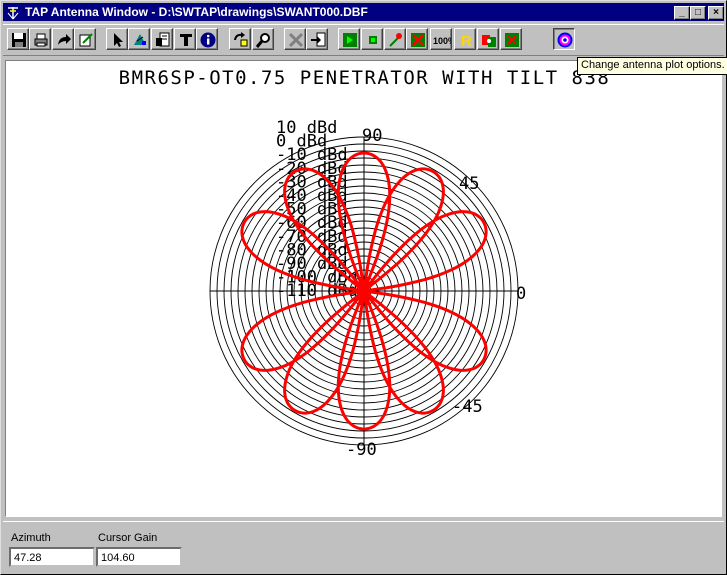 The width and height of the screenshot is (727, 575). I want to click on angle-label-neg45: -45, so click(467, 407).